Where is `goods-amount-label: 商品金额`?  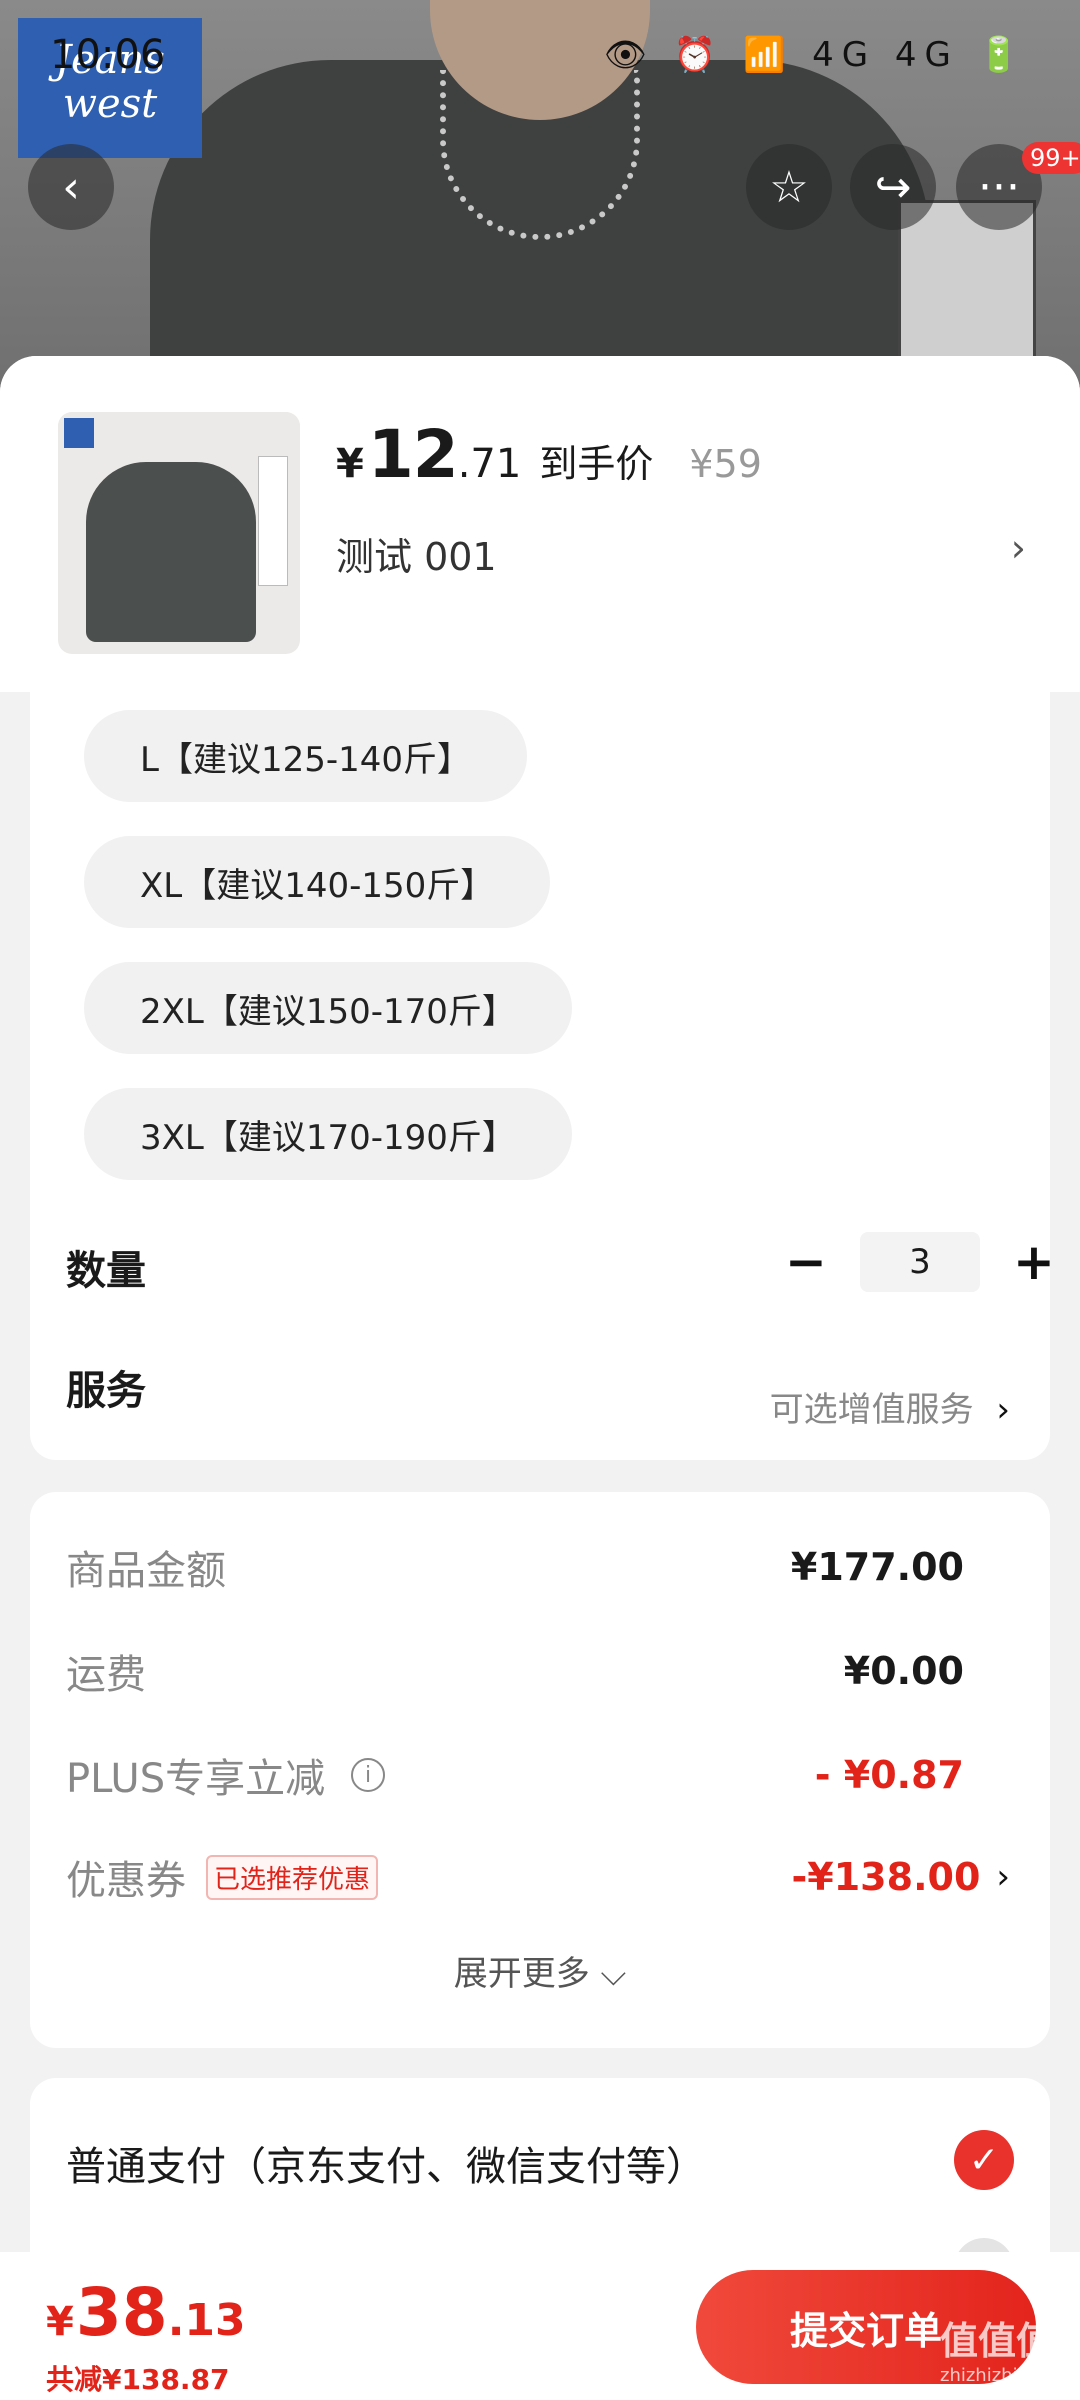 goods-amount-label: 商品金额 is located at coordinates (146, 1571).